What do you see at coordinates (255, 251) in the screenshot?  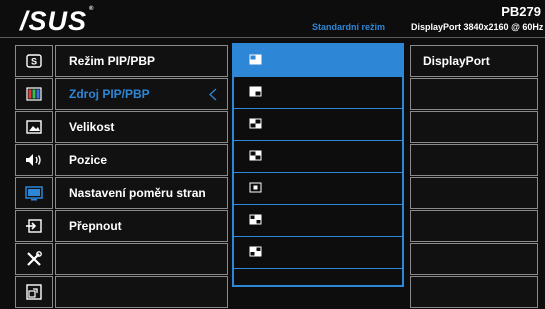 I see `layout-quad-alt-icon` at bounding box center [255, 251].